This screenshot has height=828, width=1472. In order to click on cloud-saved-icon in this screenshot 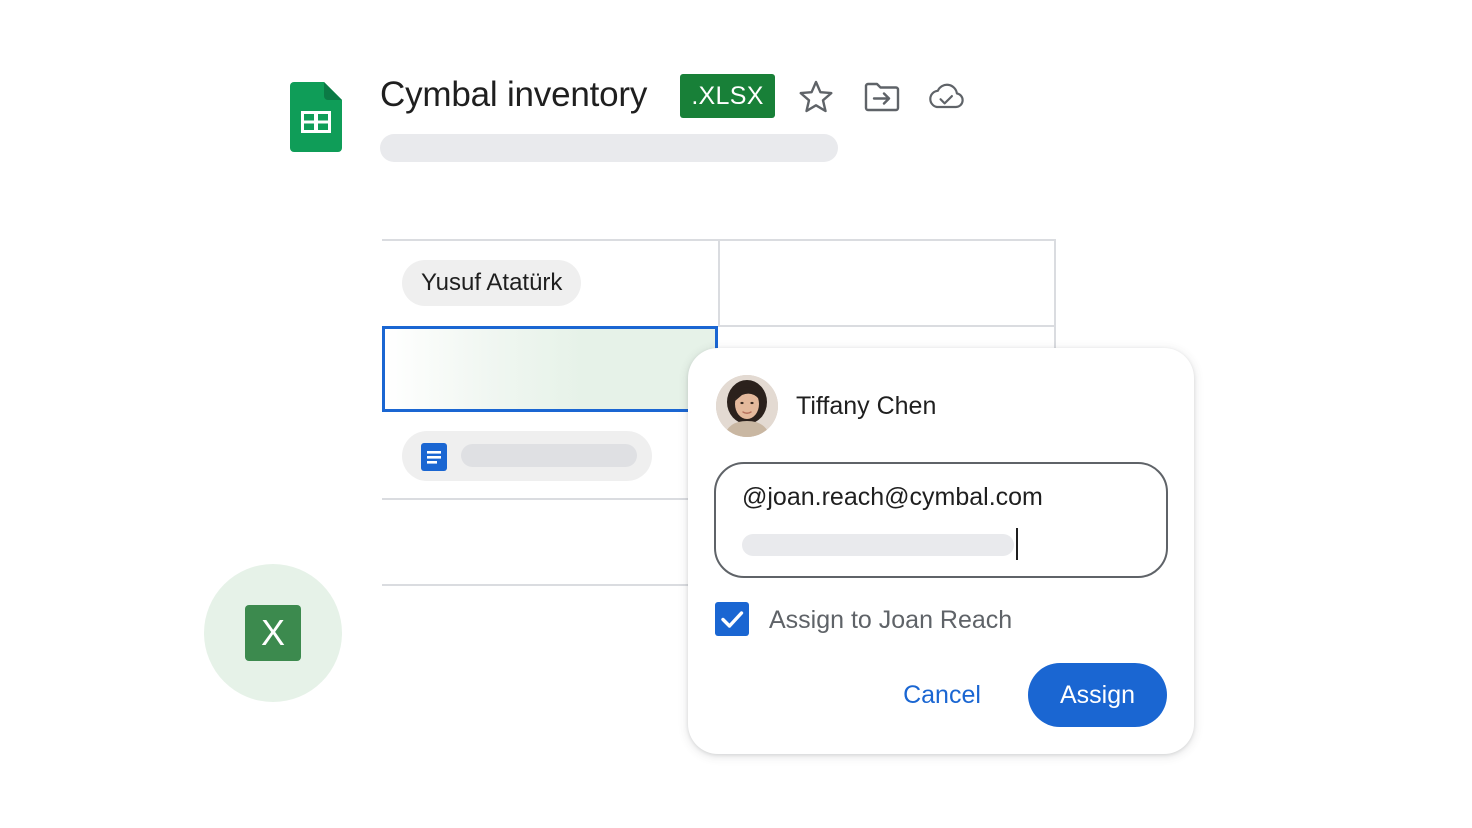, I will do `click(946, 96)`.